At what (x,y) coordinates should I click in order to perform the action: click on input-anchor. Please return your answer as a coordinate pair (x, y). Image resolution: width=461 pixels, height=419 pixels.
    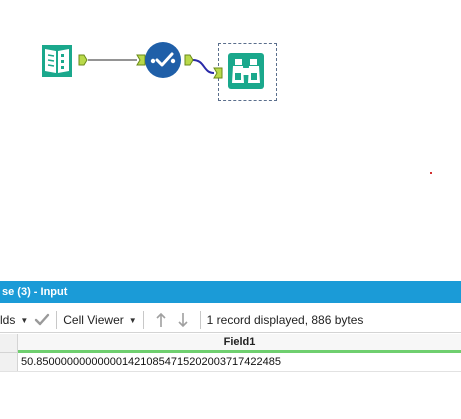
    Looking at the image, I should click on (218, 73).